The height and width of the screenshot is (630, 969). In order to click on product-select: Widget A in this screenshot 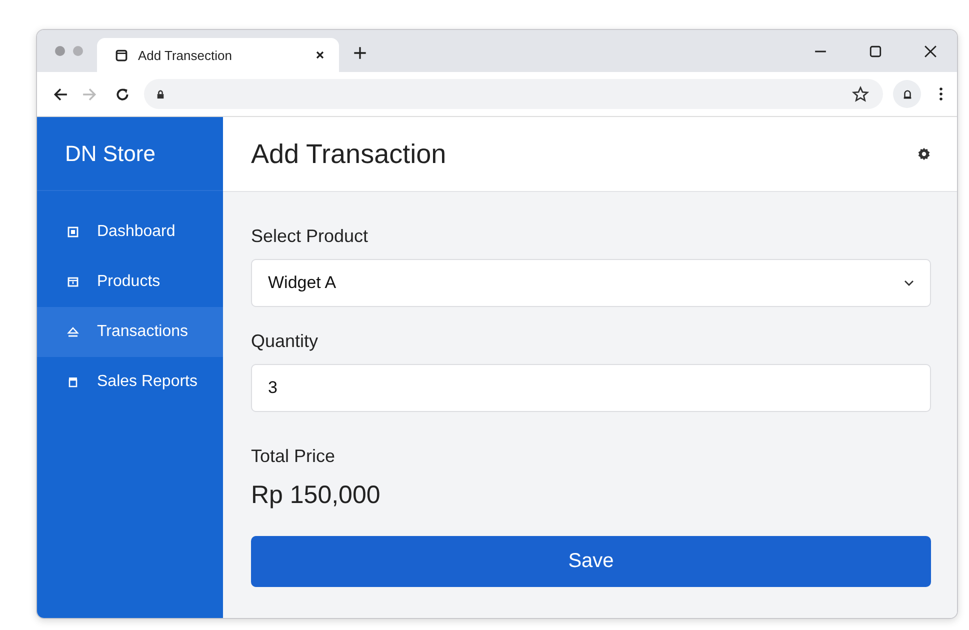, I will do `click(591, 283)`.